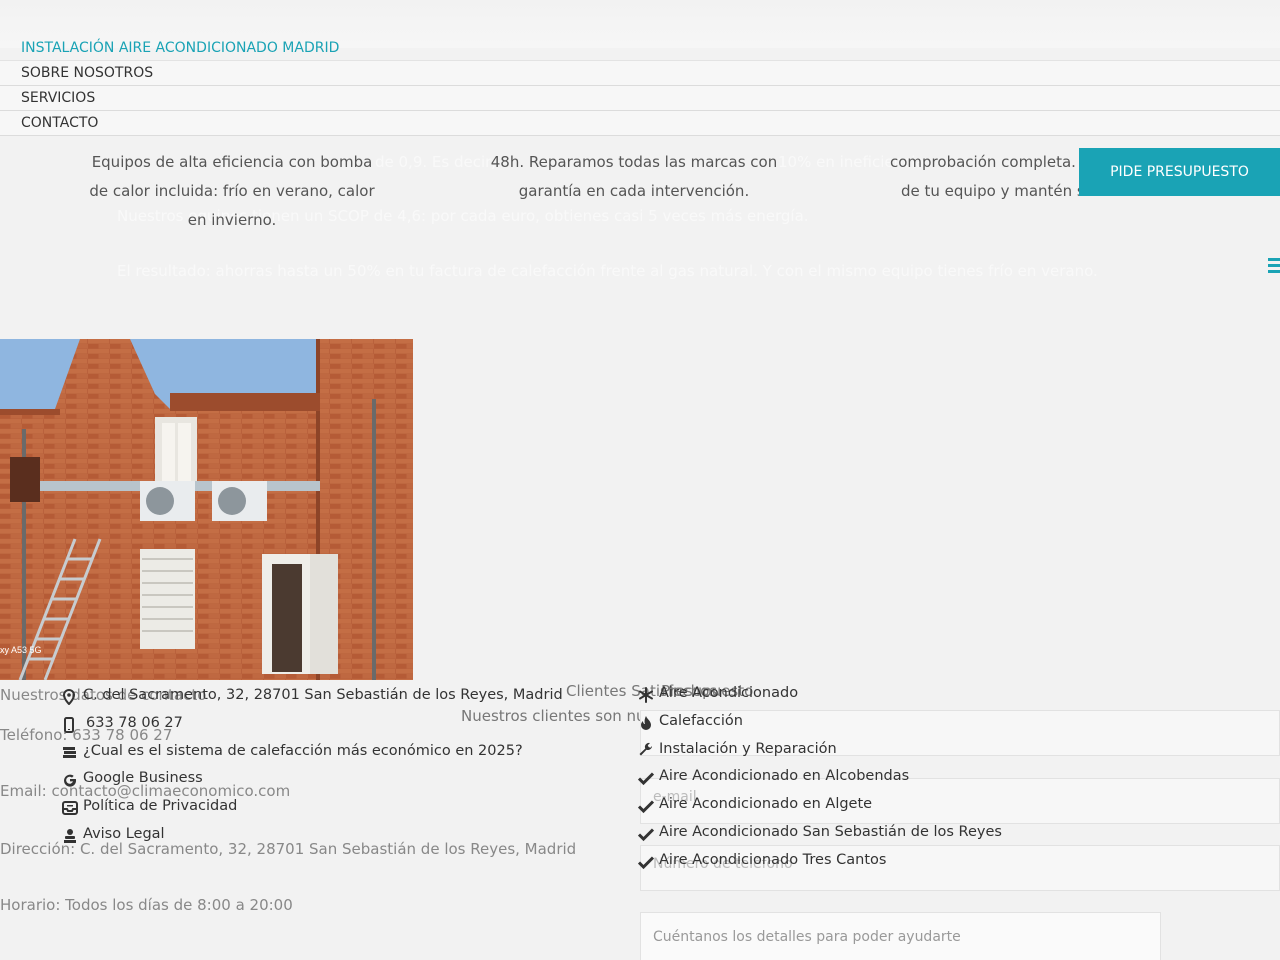  I want to click on feature-line: de calor incluida: frío en verano, calor, so click(232, 191).